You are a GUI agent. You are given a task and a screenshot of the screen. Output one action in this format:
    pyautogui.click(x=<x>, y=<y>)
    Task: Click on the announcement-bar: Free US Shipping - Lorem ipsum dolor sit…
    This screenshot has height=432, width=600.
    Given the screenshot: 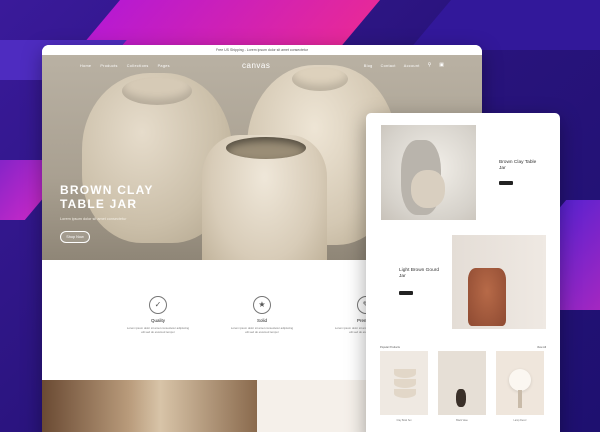 What is the action you would take?
    pyautogui.click(x=262, y=50)
    